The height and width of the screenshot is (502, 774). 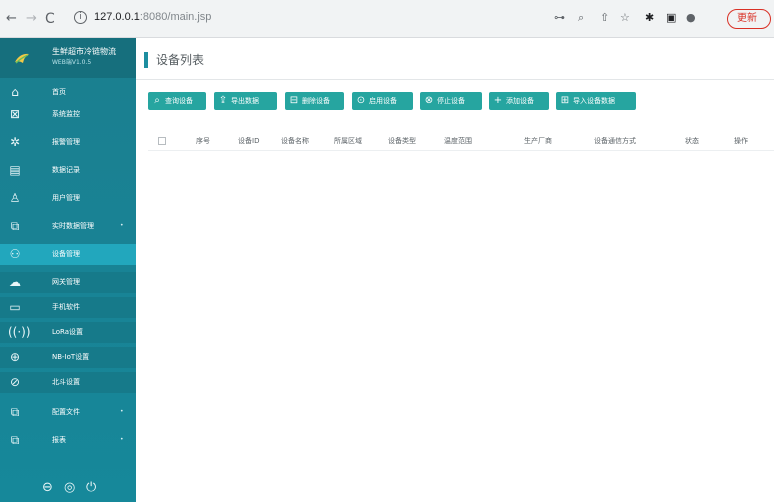 What do you see at coordinates (498, 100) in the screenshot?
I see `plus-icon: +` at bounding box center [498, 100].